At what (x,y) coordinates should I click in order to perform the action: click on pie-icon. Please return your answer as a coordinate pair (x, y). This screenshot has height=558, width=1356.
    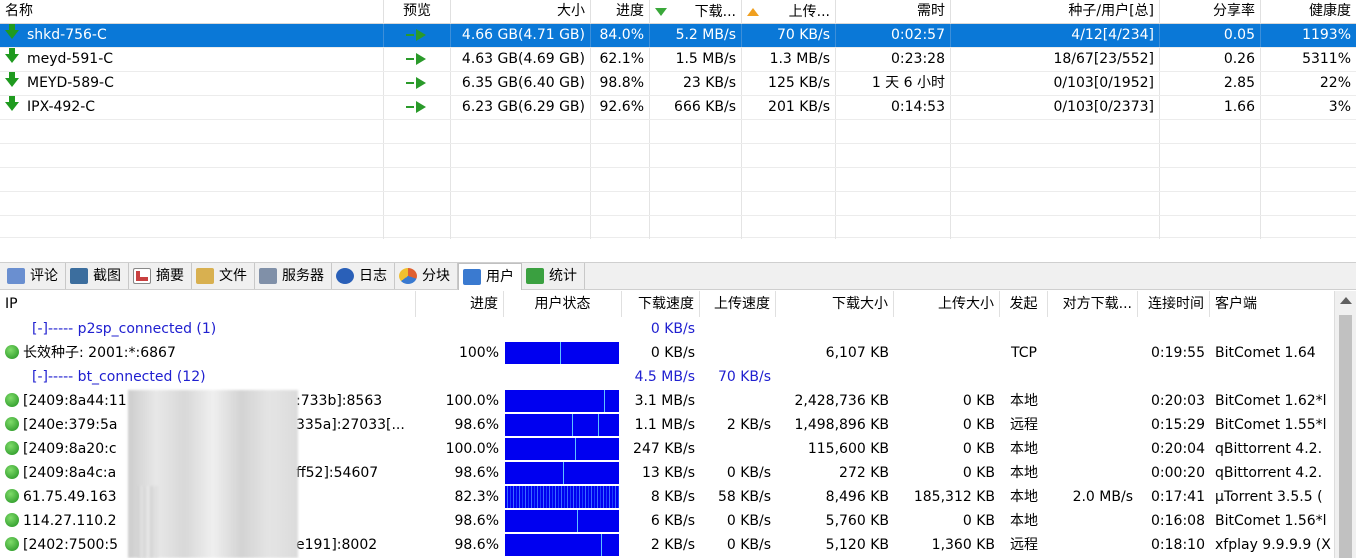
    Looking at the image, I should click on (408, 276).